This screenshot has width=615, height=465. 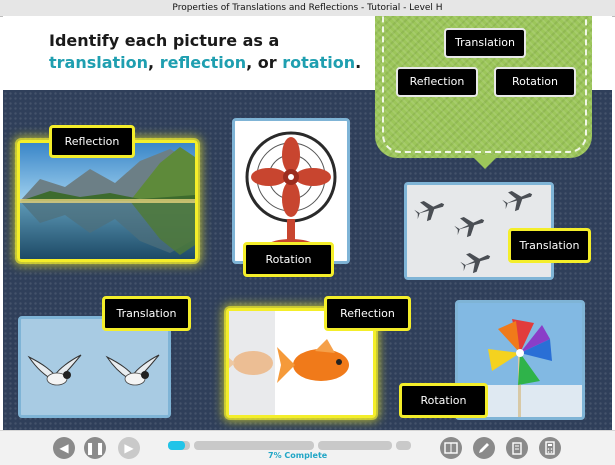 I want to click on placed-label-gulls: Translation, so click(x=146, y=313).